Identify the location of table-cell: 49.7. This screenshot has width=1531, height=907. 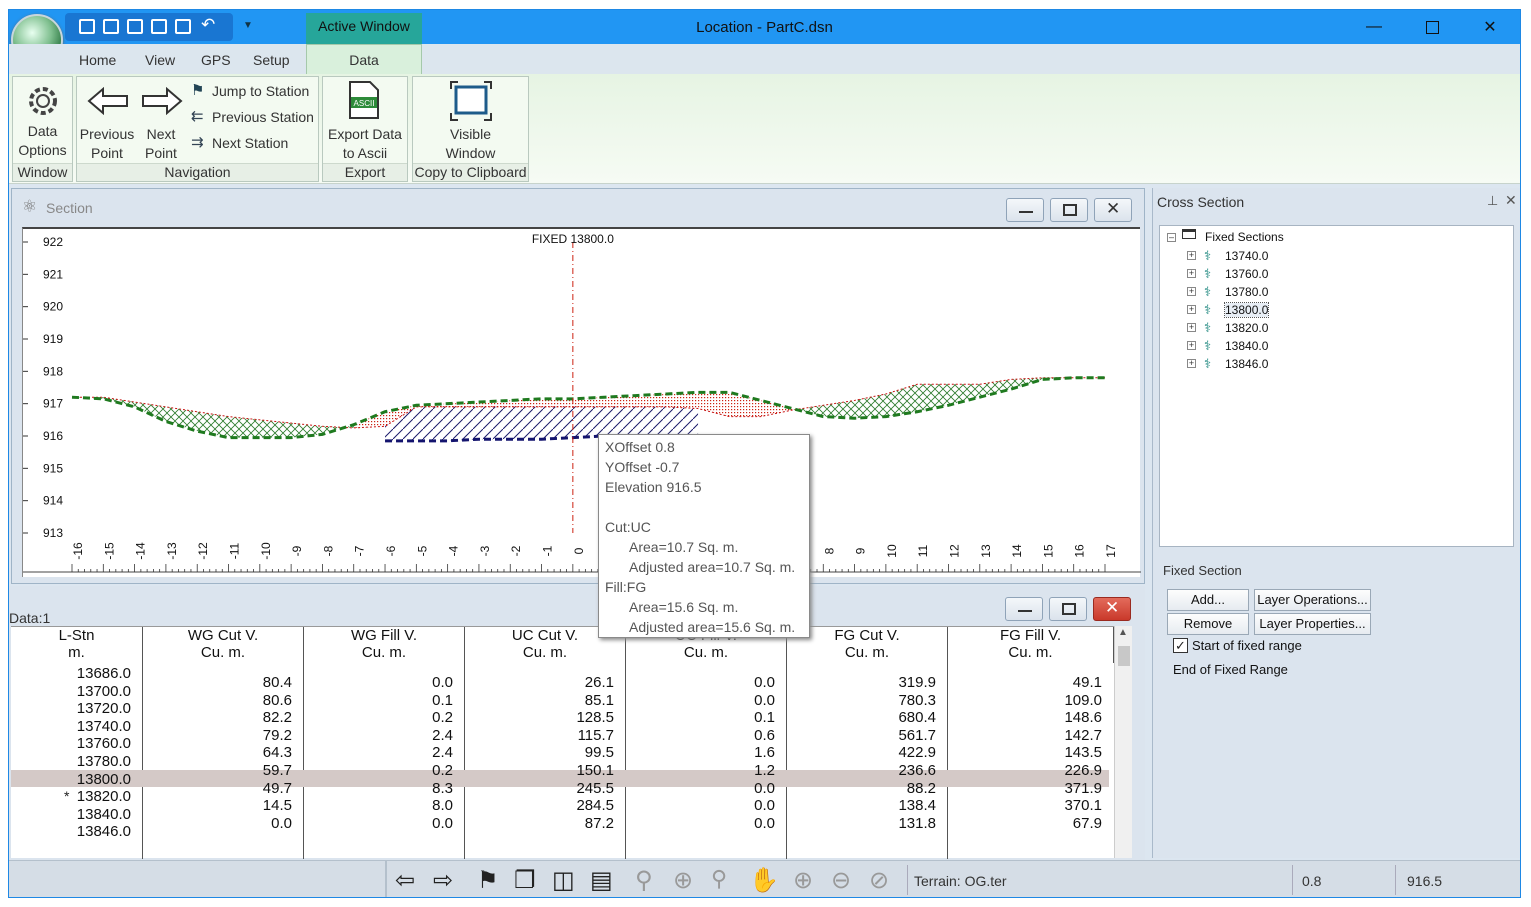
(217, 788).